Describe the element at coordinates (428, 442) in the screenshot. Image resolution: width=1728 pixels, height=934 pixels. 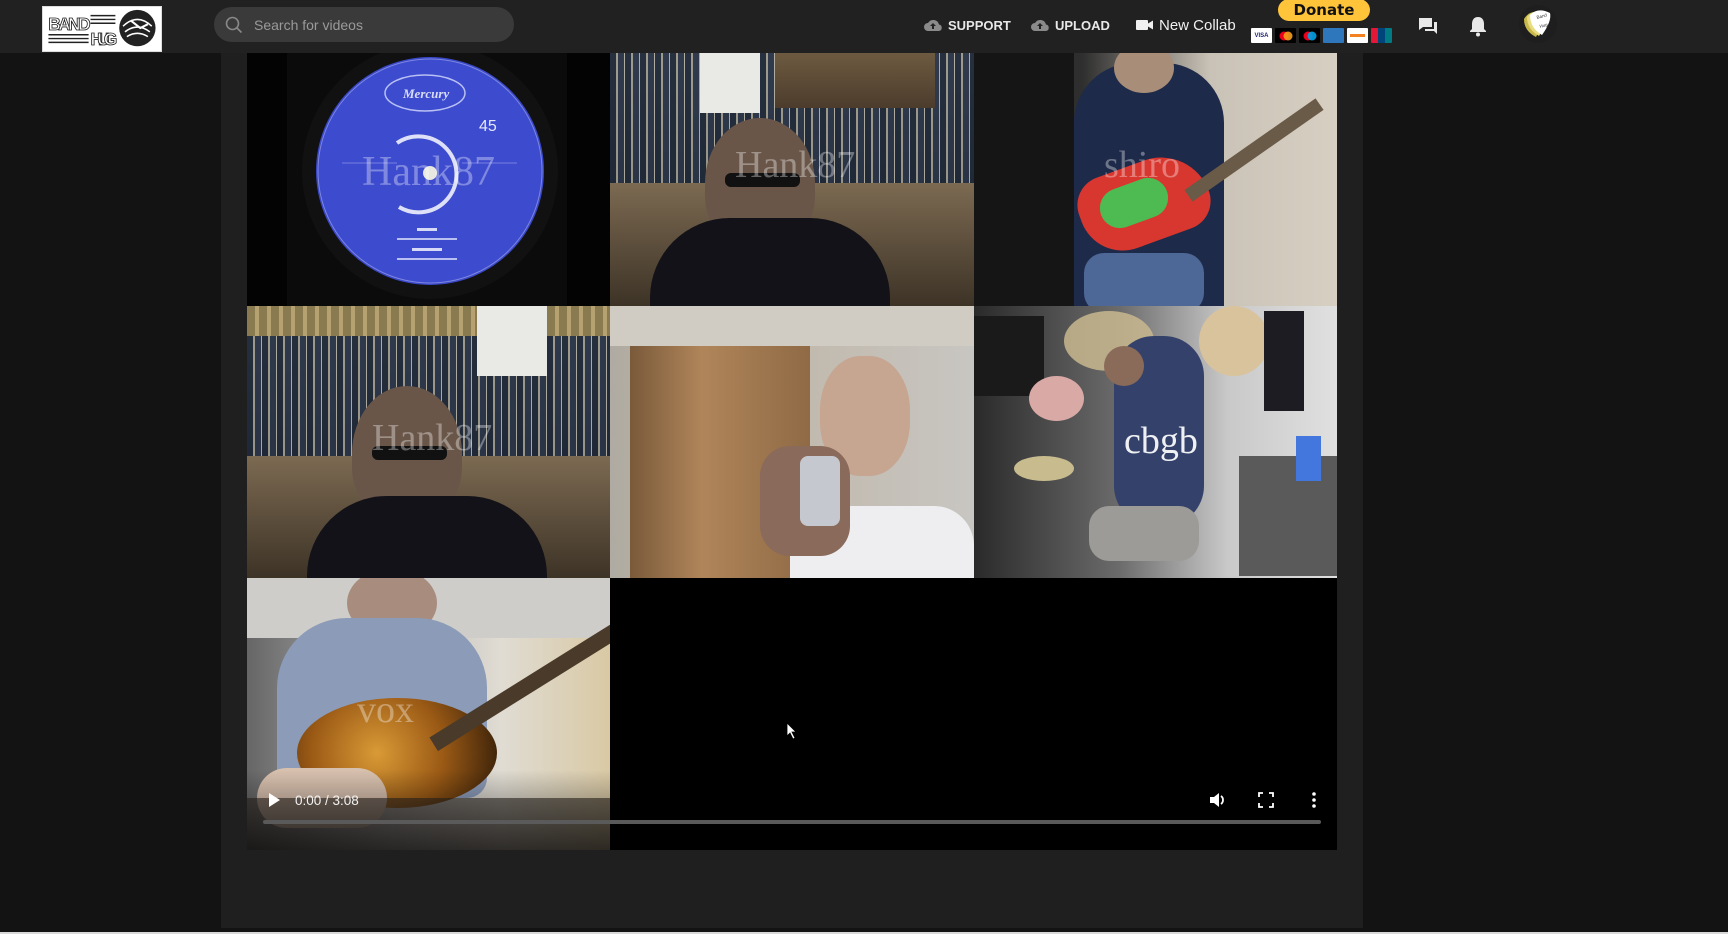
I see `tile-bookshelf-man-2: Hank87` at that location.